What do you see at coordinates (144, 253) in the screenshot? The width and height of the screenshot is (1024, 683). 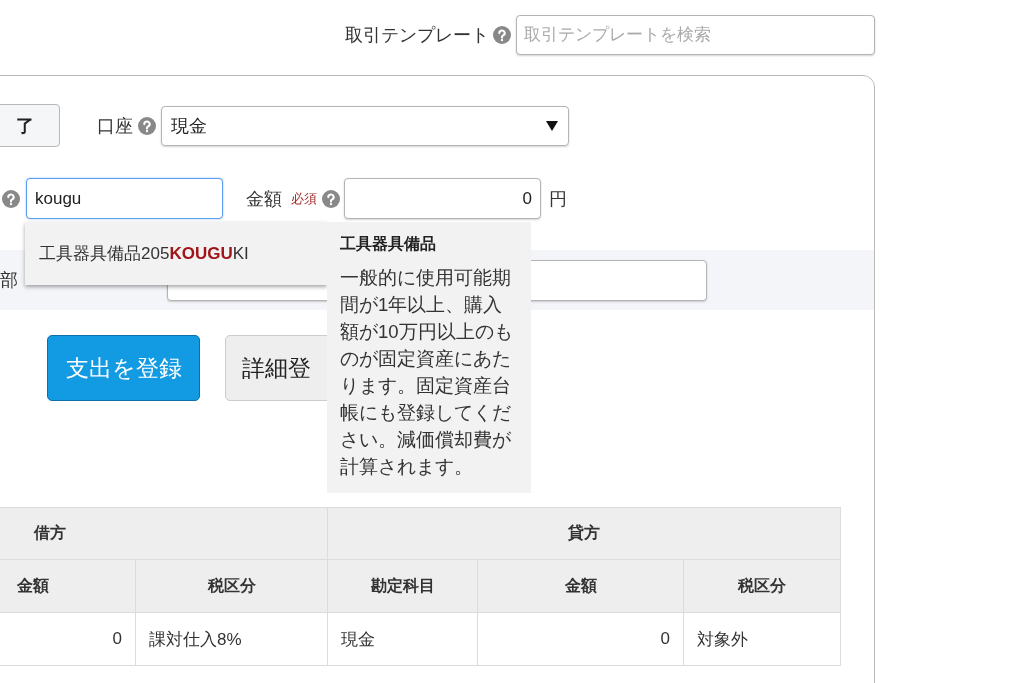 I see `suggestion-item: 工具器具備品205KOUGUKI` at bounding box center [144, 253].